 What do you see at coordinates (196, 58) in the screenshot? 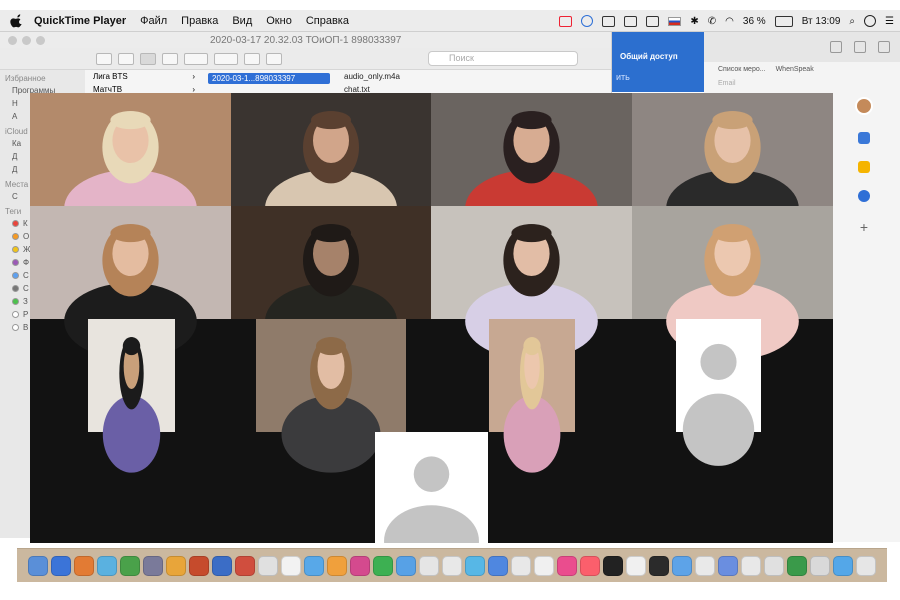
I see `group-button` at bounding box center [196, 58].